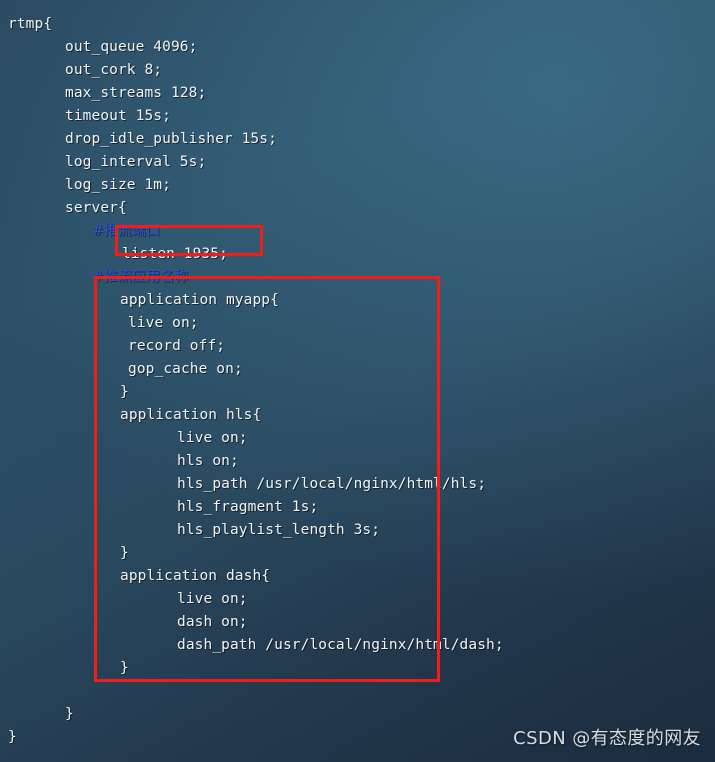 The height and width of the screenshot is (762, 715). What do you see at coordinates (131, 47) in the screenshot?
I see `code-line-text: out_queue 4096;` at bounding box center [131, 47].